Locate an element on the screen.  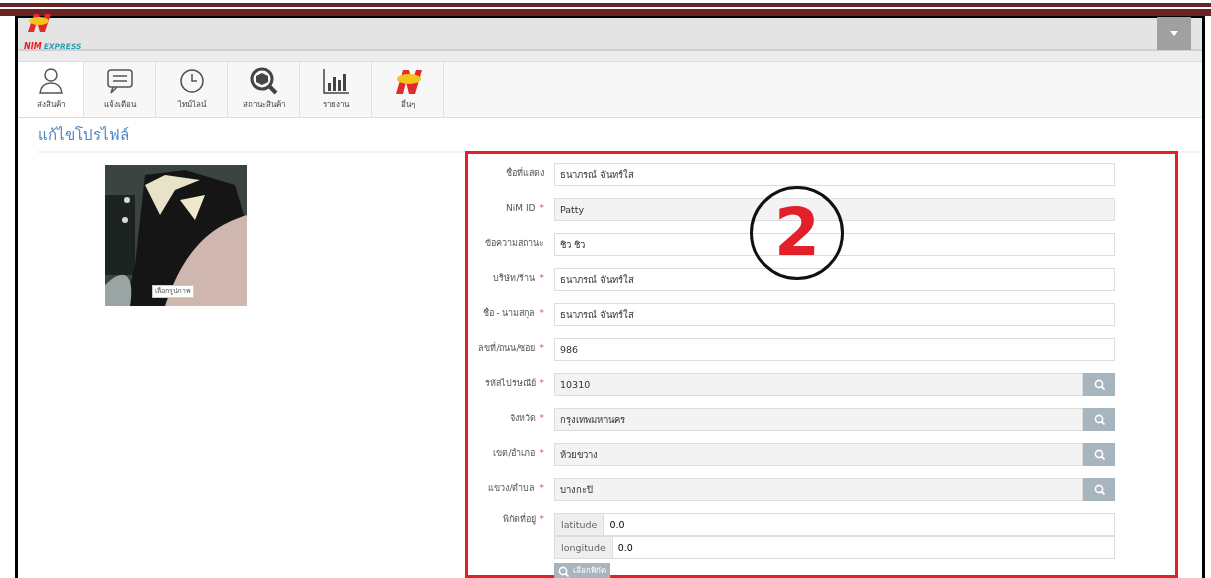
input-field: ห้วยขวาง is located at coordinates (818, 454).